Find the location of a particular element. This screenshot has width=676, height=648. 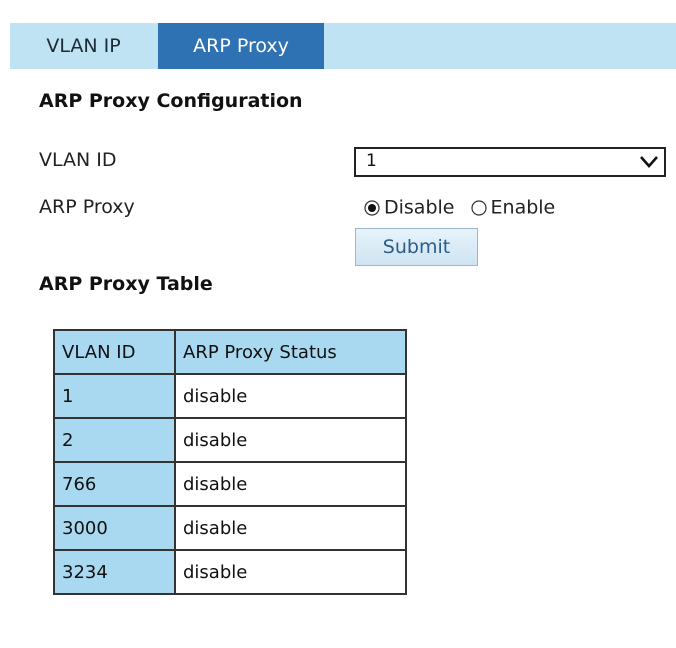

radio-enable-label: Enable is located at coordinates (523, 207).